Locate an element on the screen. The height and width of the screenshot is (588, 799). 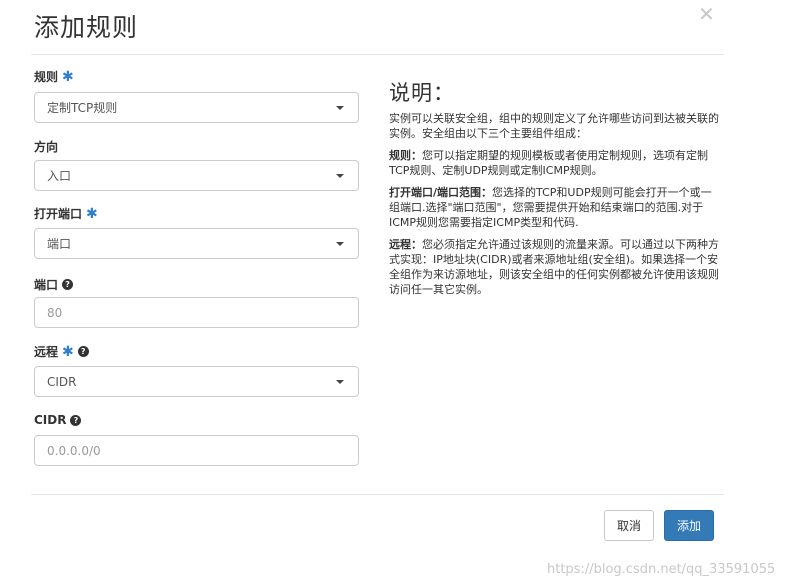
description-port-term: 打开端口/端口范围： is located at coordinates (441, 192).